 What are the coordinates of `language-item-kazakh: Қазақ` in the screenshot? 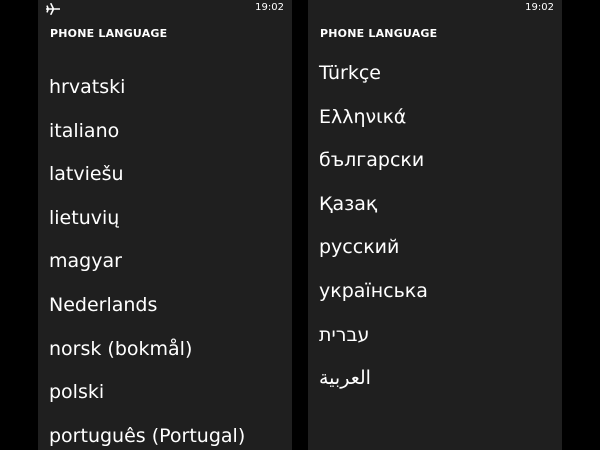 It's located at (435, 205).